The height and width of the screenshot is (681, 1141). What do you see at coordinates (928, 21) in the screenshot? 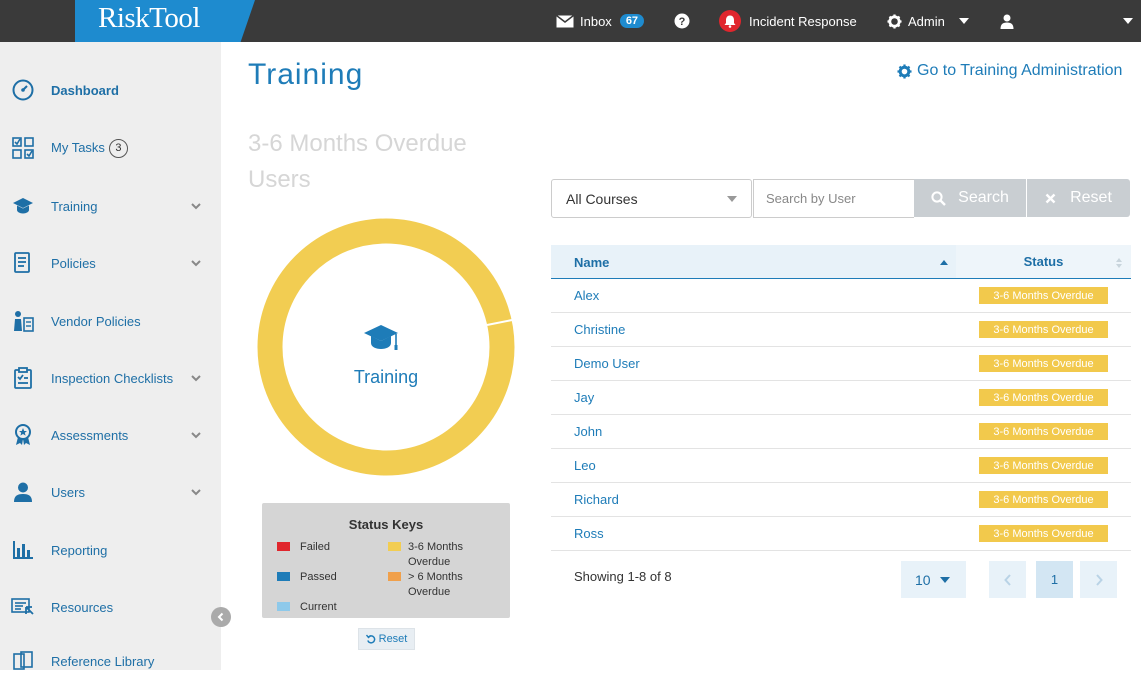
I see `admin-menu: Admin` at bounding box center [928, 21].